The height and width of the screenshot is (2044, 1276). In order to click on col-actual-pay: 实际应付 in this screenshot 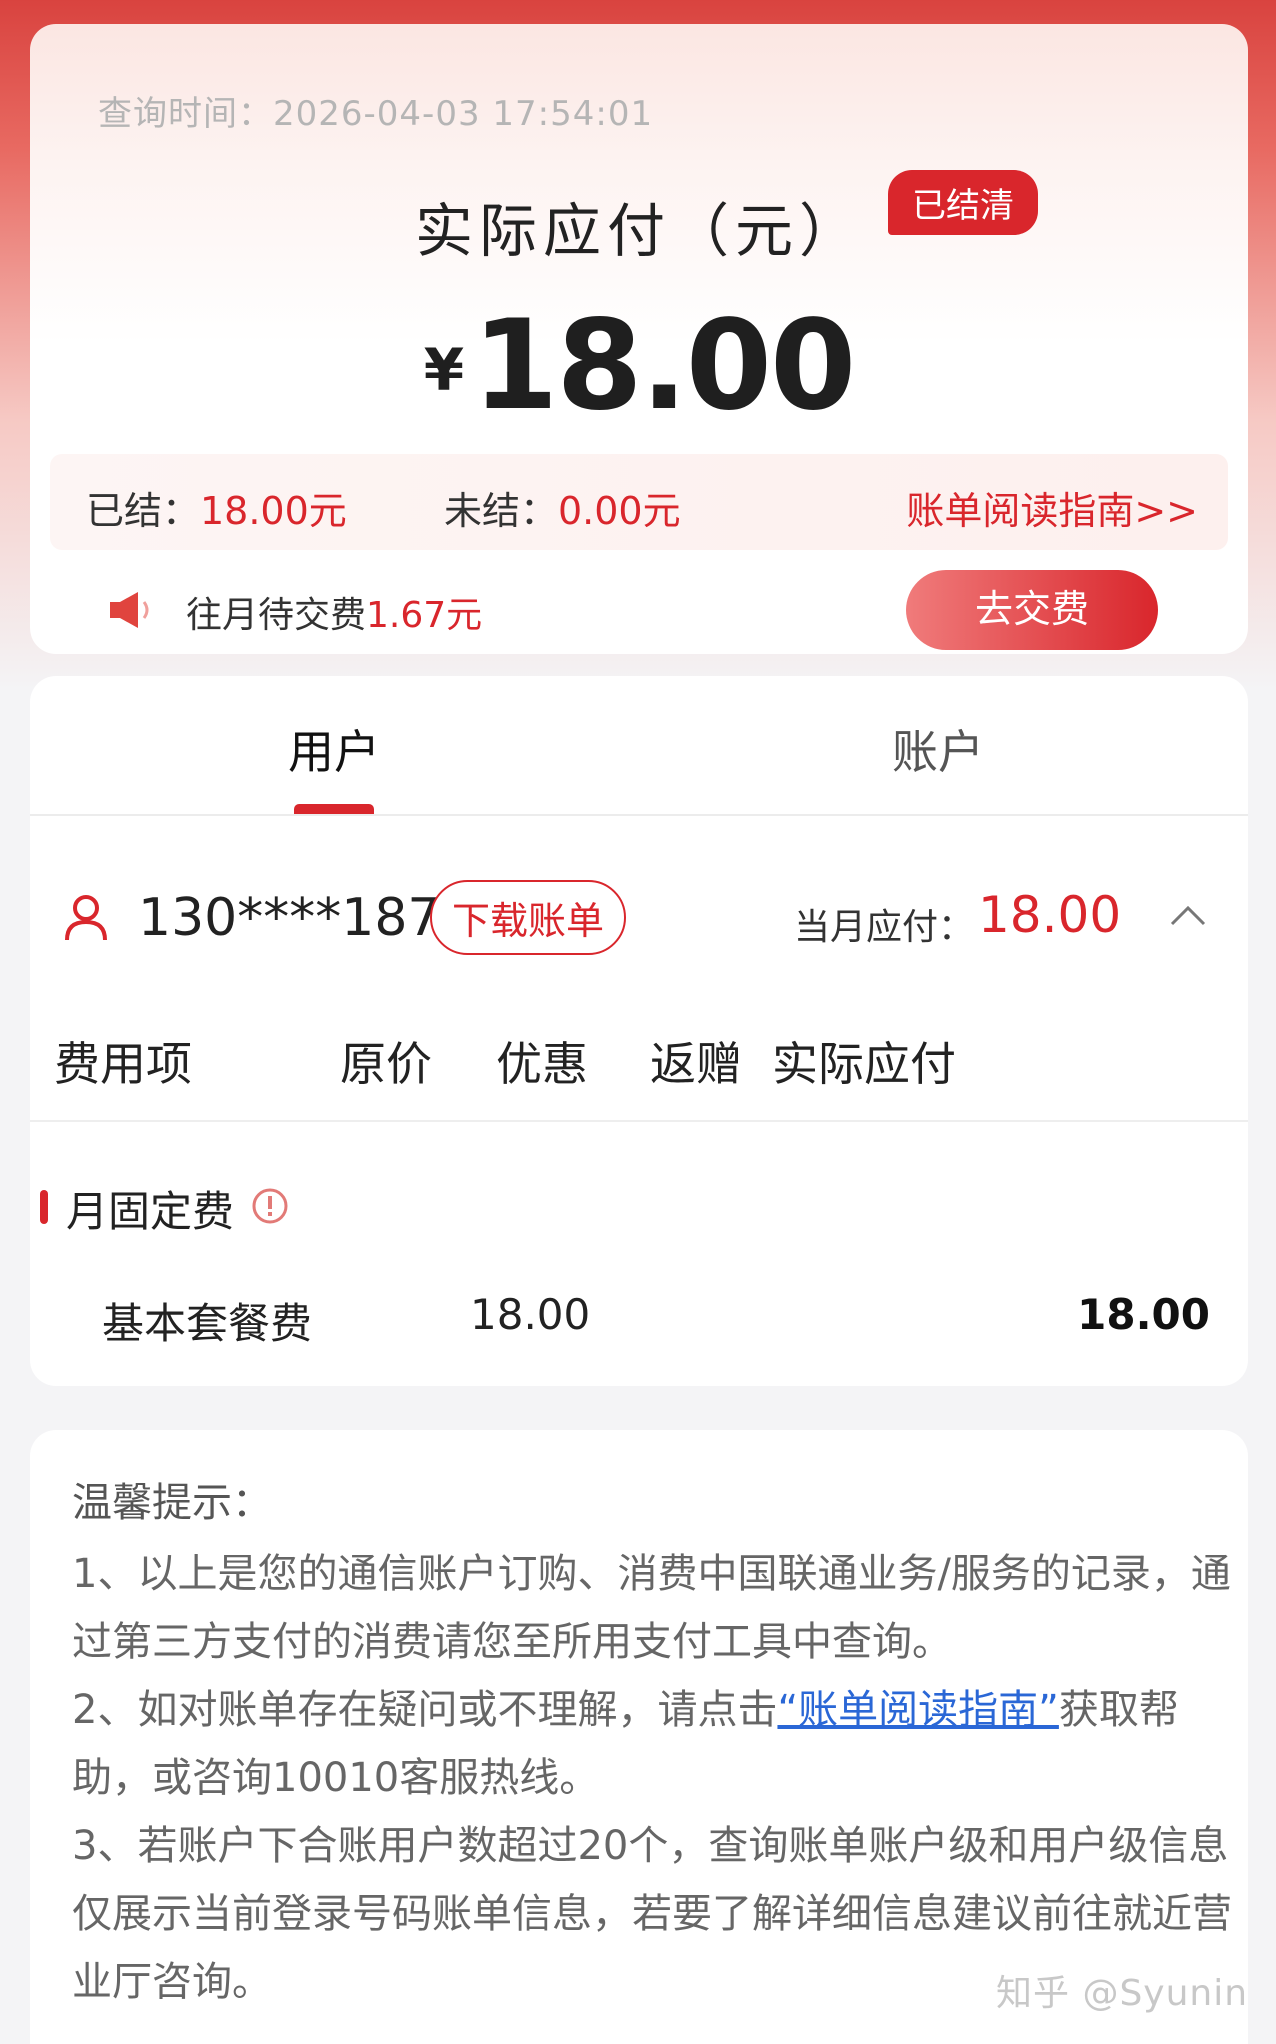, I will do `click(864, 1064)`.